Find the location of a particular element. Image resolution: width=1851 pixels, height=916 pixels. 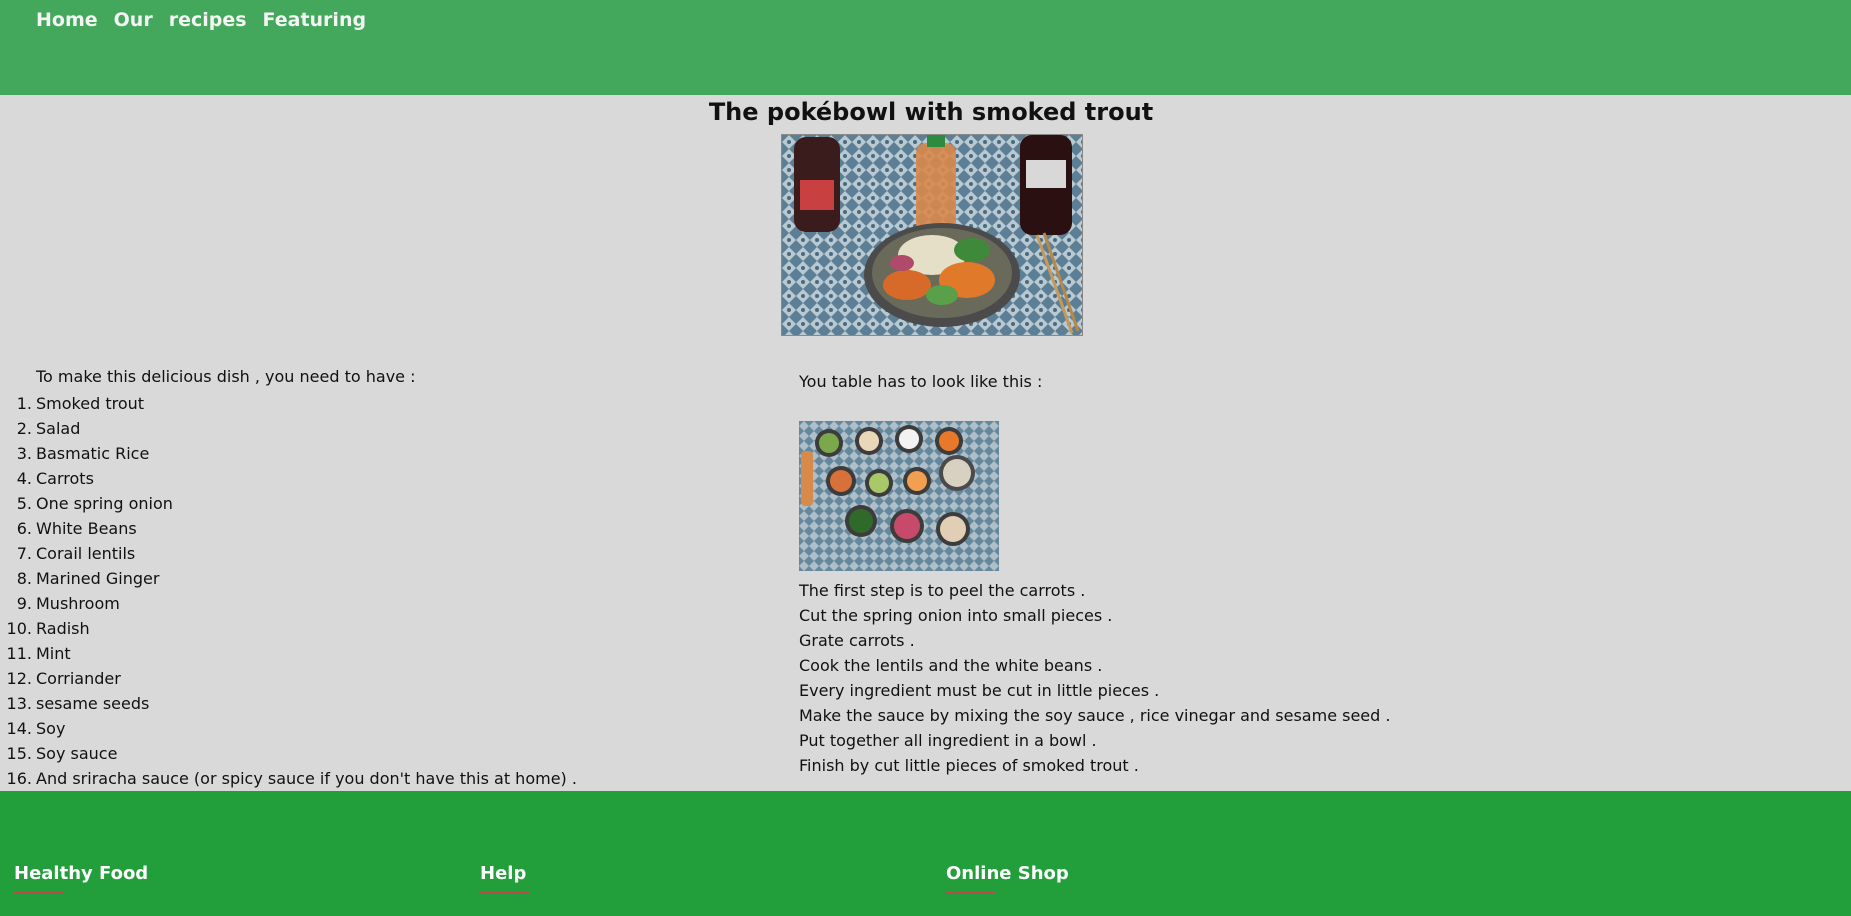

nav-link-featuring: Featuring is located at coordinates (315, 20).